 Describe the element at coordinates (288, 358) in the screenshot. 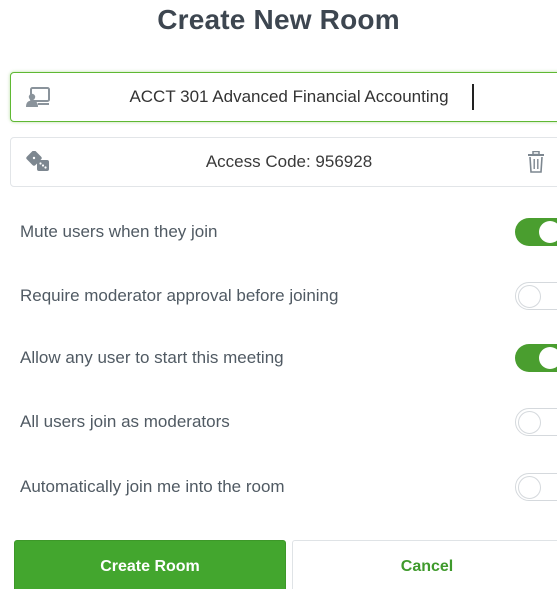

I see `option-anyone-can-start: Allow any user to start this meeting` at that location.